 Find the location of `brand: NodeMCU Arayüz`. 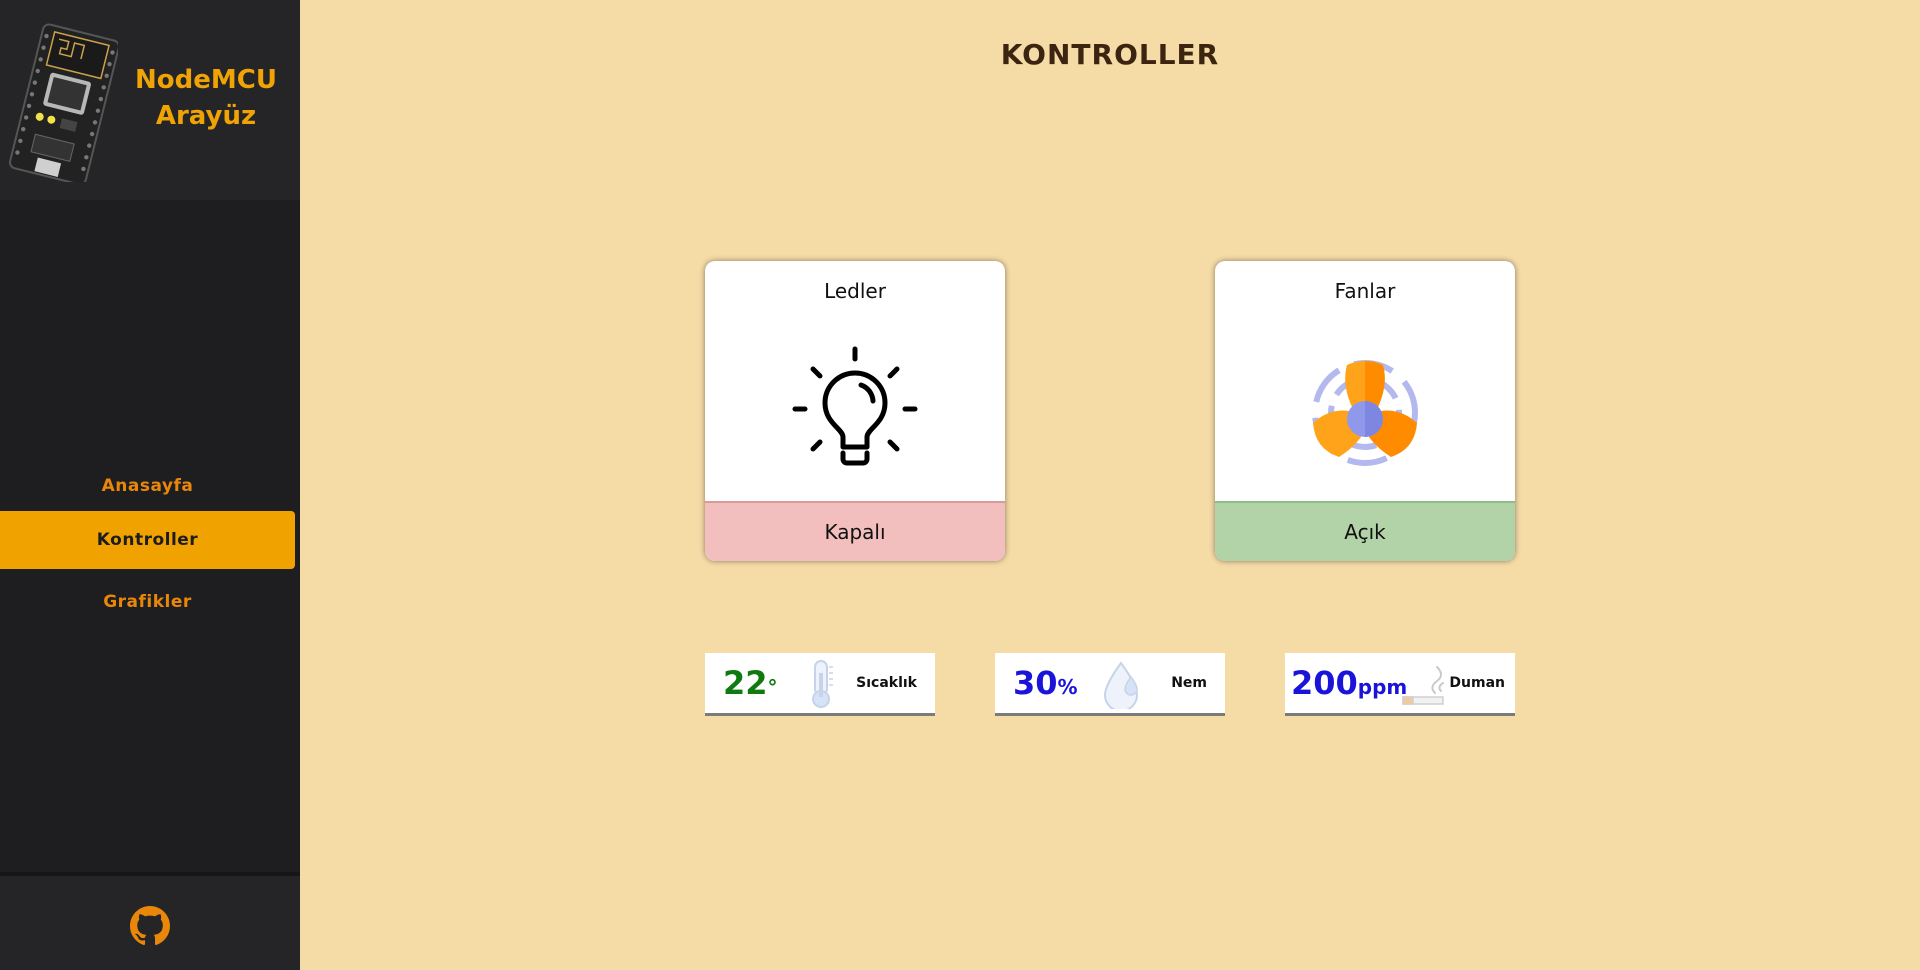

brand: NodeMCU Arayüz is located at coordinates (150, 100).